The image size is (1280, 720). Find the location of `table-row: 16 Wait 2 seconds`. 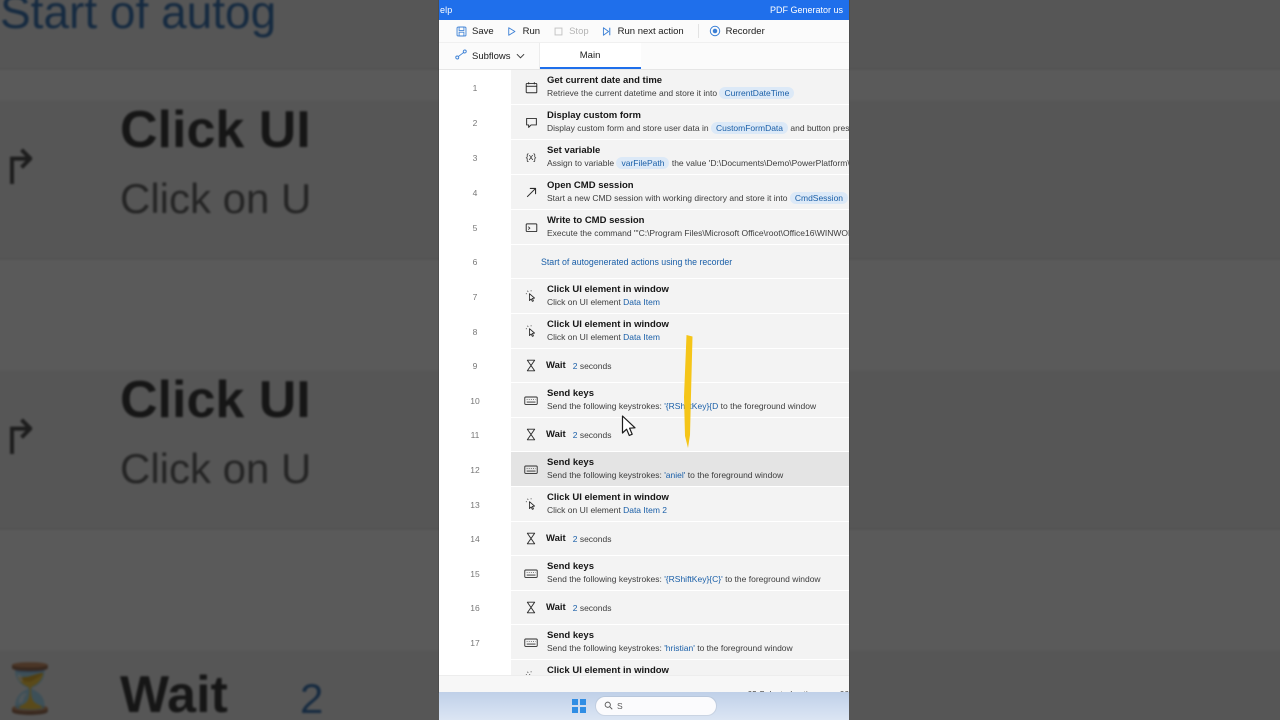

table-row: 16 Wait 2 seconds is located at coordinates (644, 608).